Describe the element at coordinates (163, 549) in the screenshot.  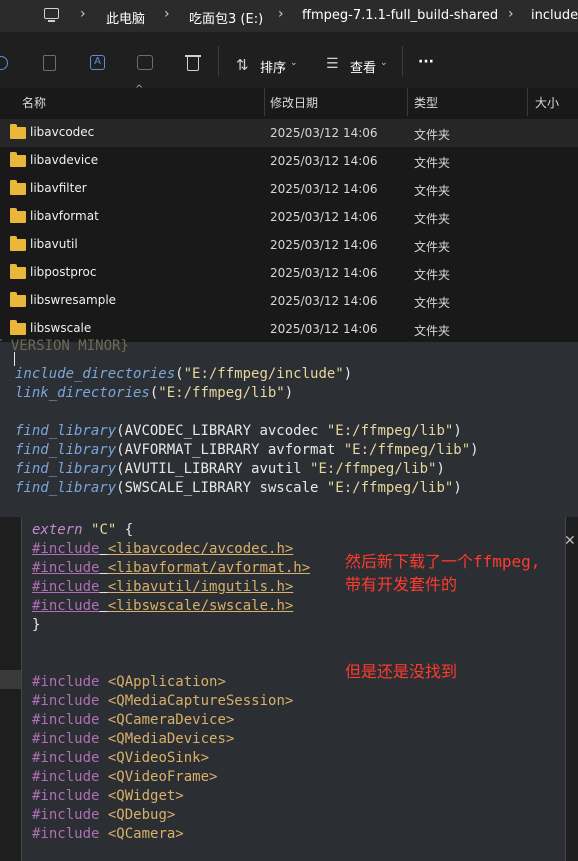
I see `code-line: #include <libavcodec/avcodec.h>` at that location.